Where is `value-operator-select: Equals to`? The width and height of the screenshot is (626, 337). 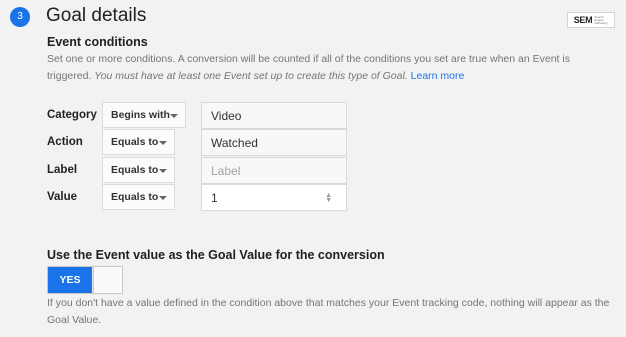
value-operator-select: Equals to is located at coordinates (138, 197).